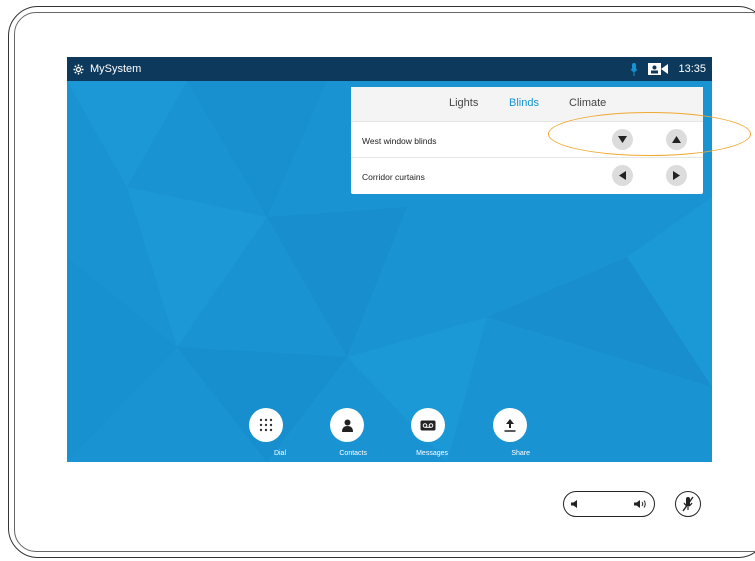 Image resolution: width=755 pixels, height=561 pixels. Describe the element at coordinates (463, 103) in the screenshot. I see `tab-lights: Lights` at that location.